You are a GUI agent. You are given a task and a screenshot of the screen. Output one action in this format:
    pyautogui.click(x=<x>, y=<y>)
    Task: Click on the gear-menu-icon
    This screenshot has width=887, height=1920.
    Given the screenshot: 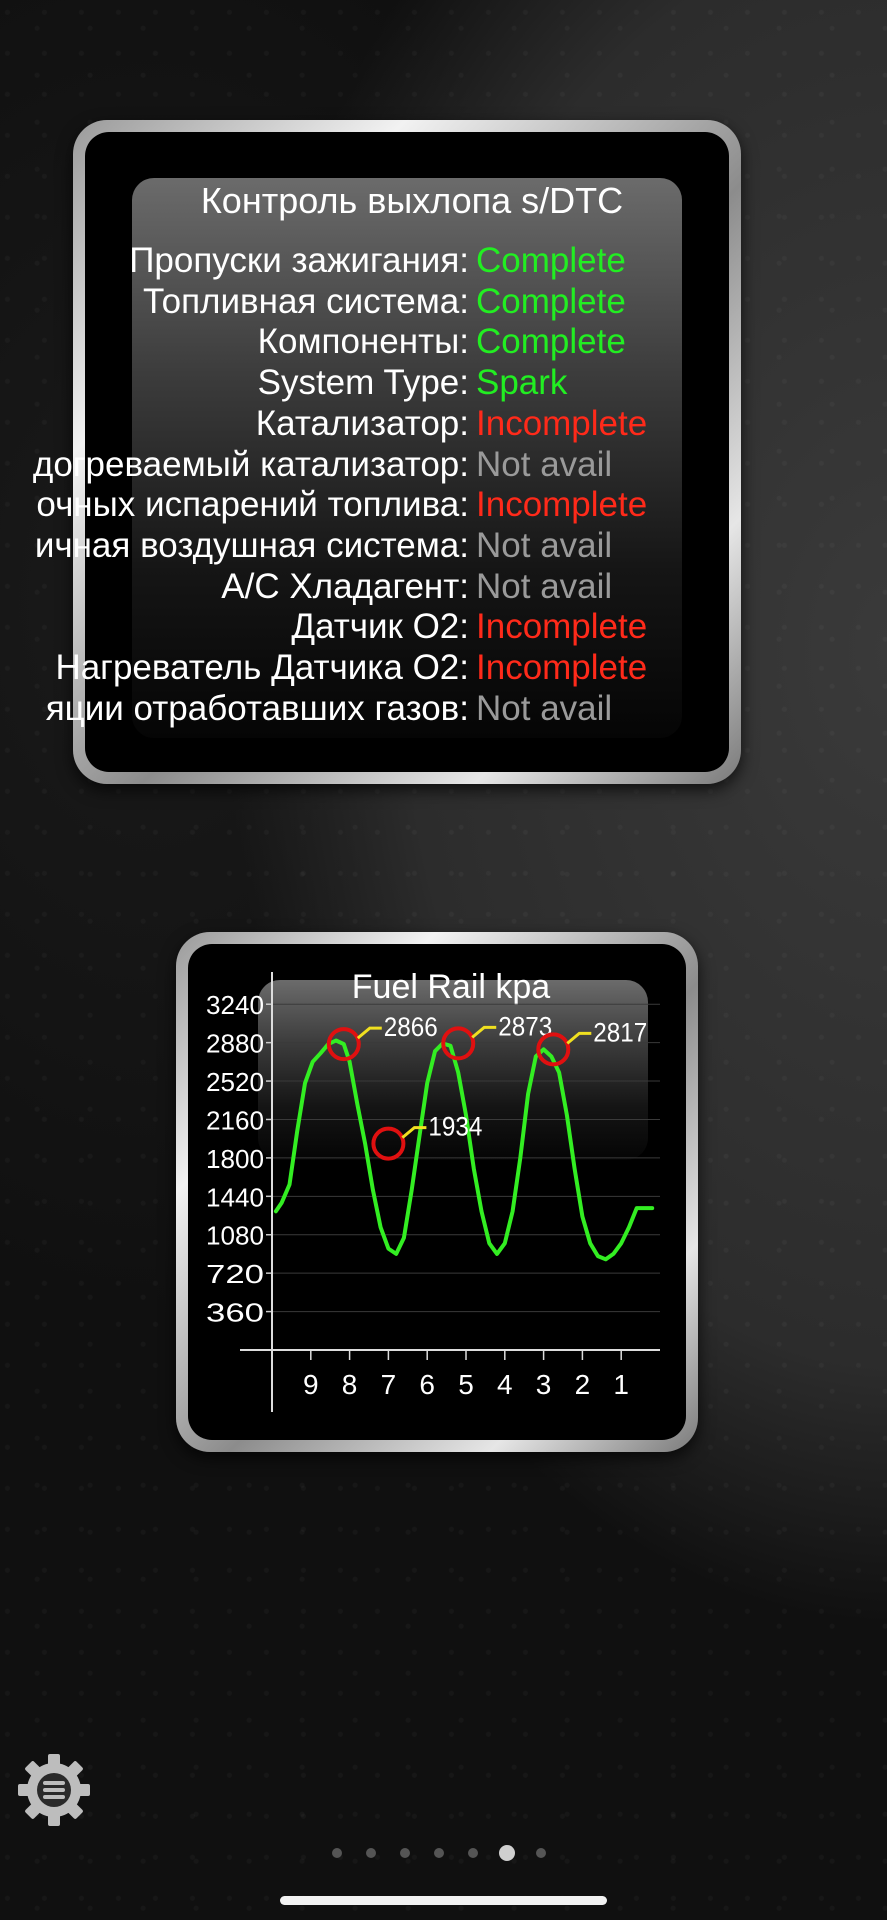 What is the action you would take?
    pyautogui.click(x=54, y=1790)
    